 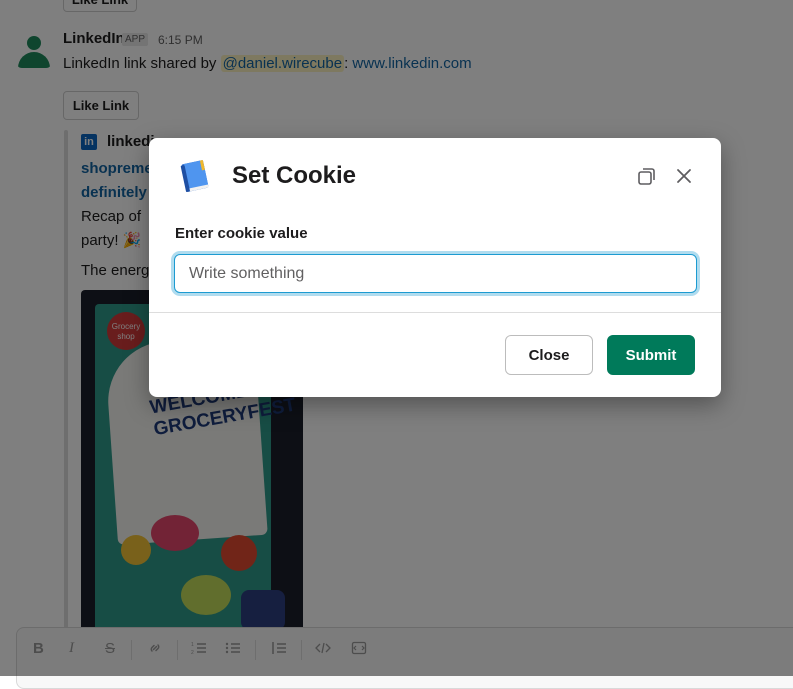 I want to click on cookie-value-input, so click(x=435, y=273).